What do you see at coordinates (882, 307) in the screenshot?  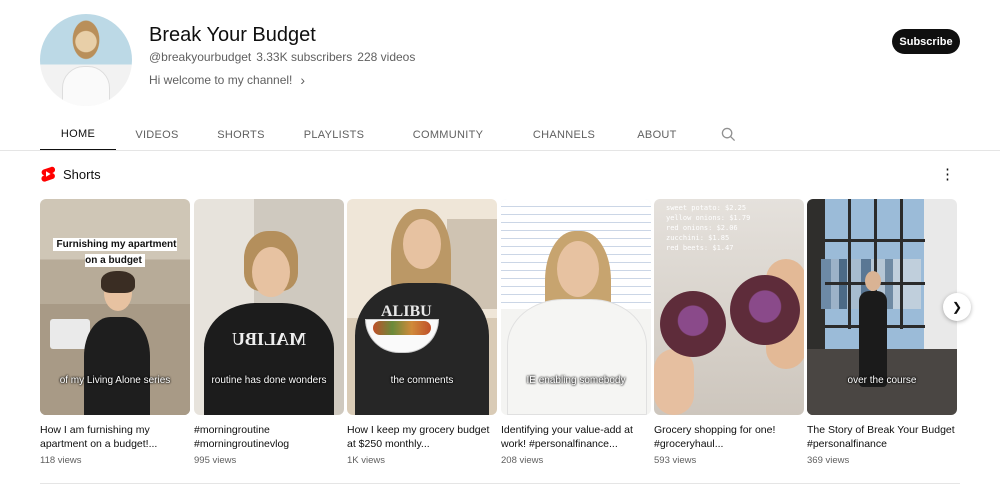 I see `short-thumbnail: over the course` at bounding box center [882, 307].